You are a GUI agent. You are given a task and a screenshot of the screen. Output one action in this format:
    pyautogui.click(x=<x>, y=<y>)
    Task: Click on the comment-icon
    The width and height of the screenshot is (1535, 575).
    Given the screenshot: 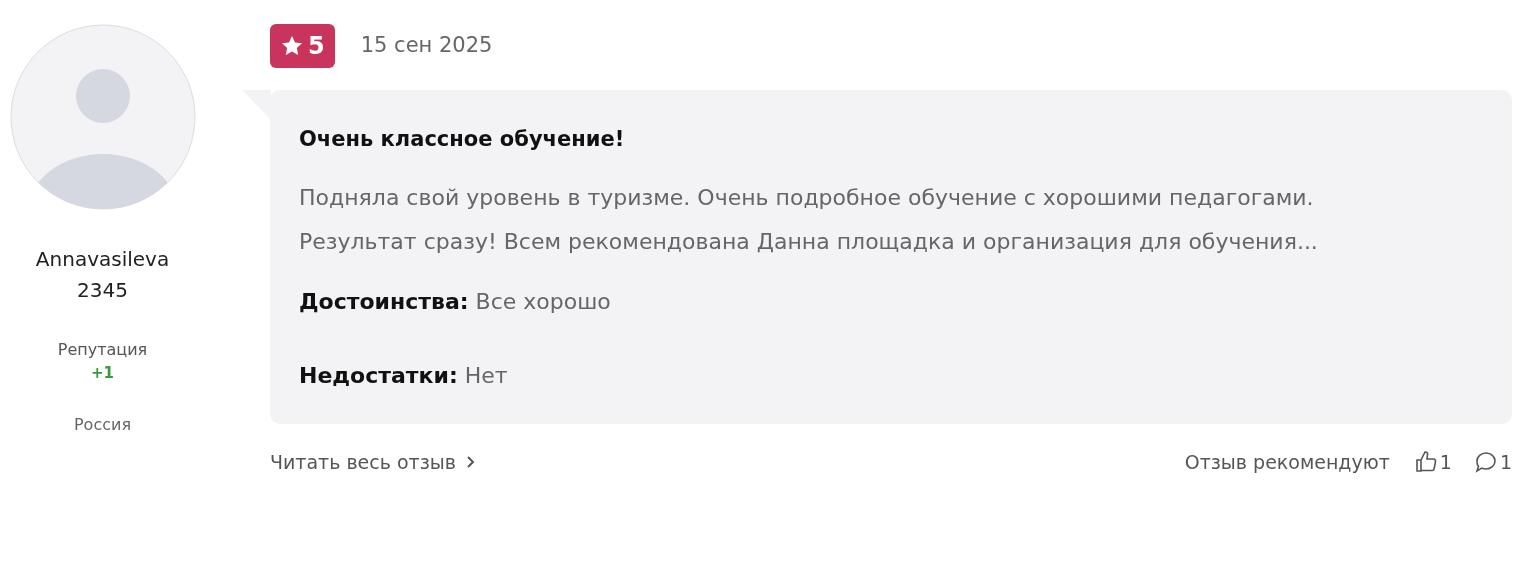 What is the action you would take?
    pyautogui.click(x=1485, y=461)
    